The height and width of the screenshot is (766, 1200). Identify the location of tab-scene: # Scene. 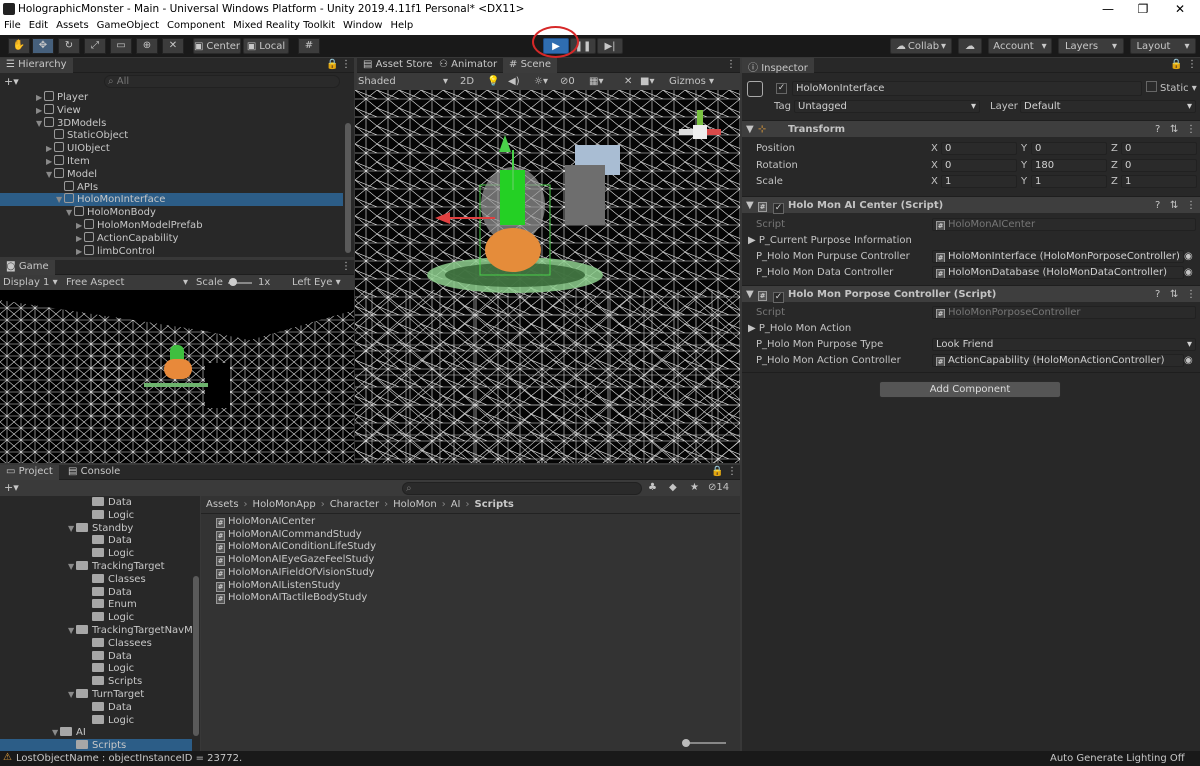
(530, 65).